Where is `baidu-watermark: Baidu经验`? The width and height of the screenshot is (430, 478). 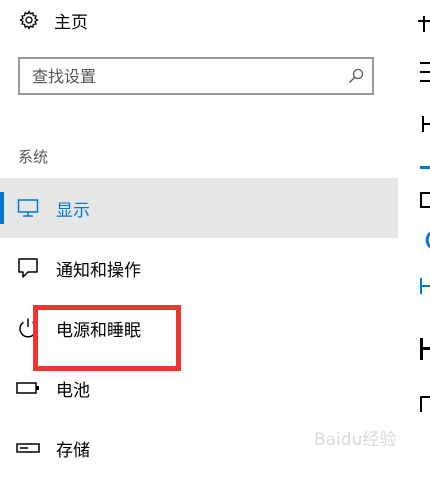
baidu-watermark: Baidu经验 is located at coordinates (367, 441).